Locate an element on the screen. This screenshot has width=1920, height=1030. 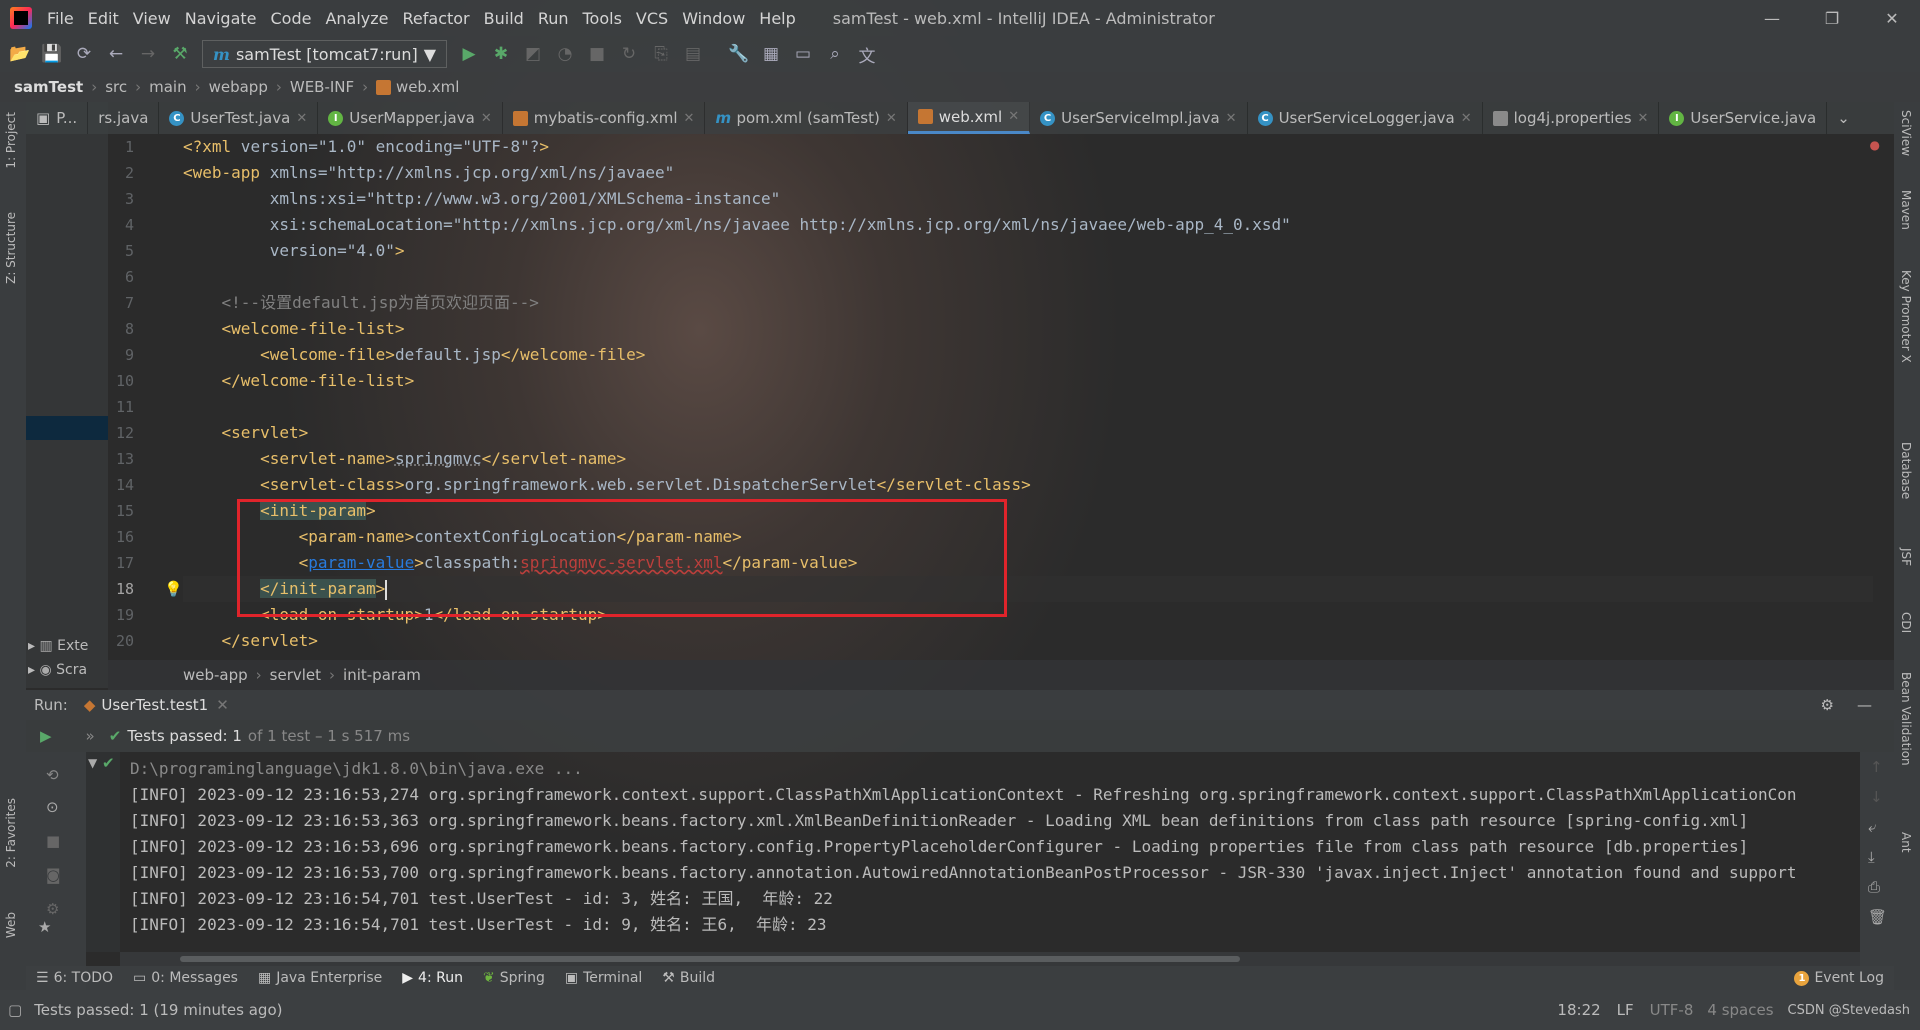
minimize-panel-icon: — is located at coordinates (1864, 705).